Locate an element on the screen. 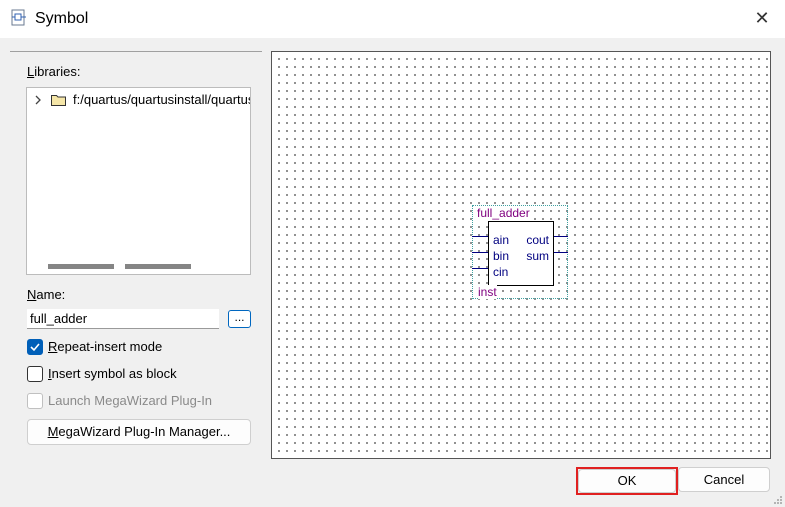  pin-sum is located at coordinates (561, 252).